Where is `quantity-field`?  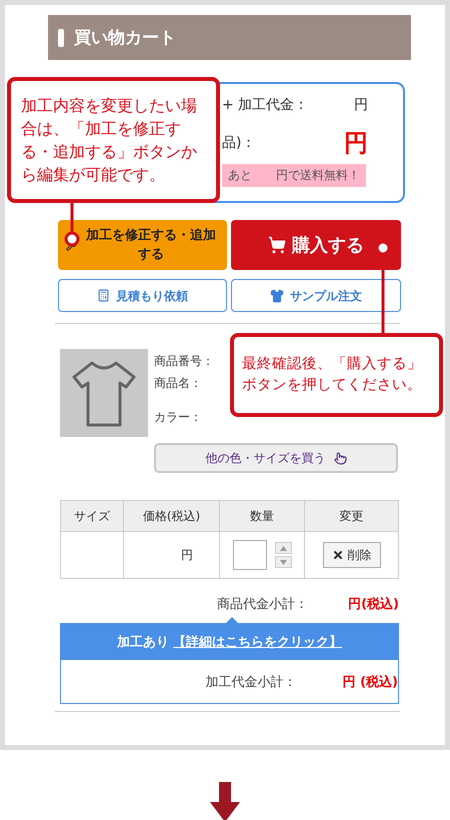
quantity-field is located at coordinates (249, 555).